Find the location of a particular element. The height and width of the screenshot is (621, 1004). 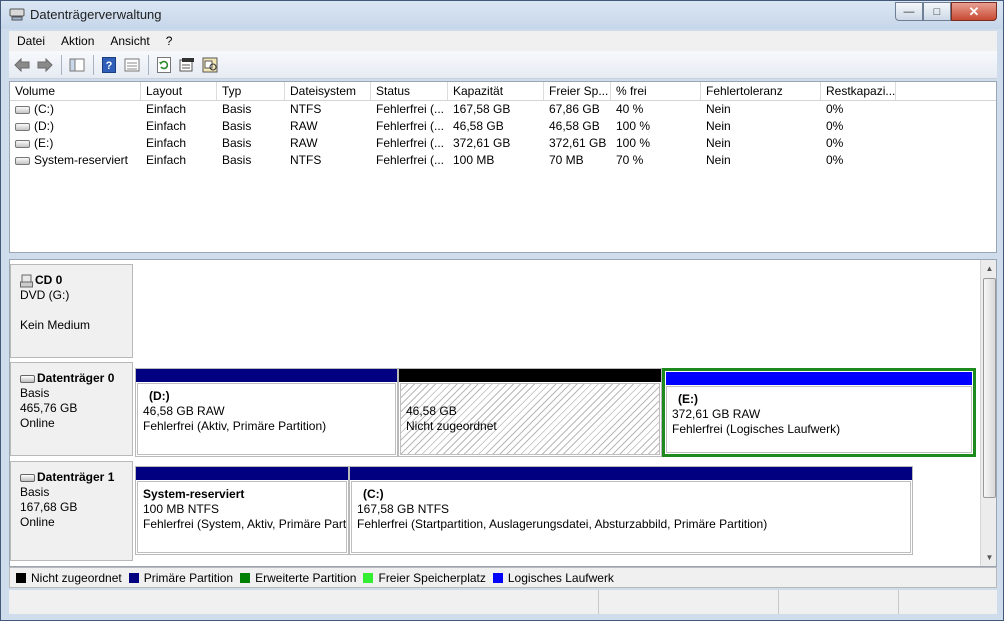

rescan-button is located at coordinates (210, 65).